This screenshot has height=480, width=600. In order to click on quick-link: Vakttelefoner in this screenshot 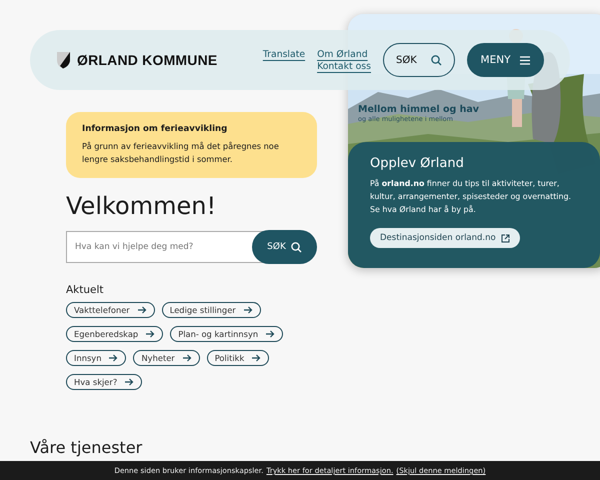, I will do `click(110, 310)`.